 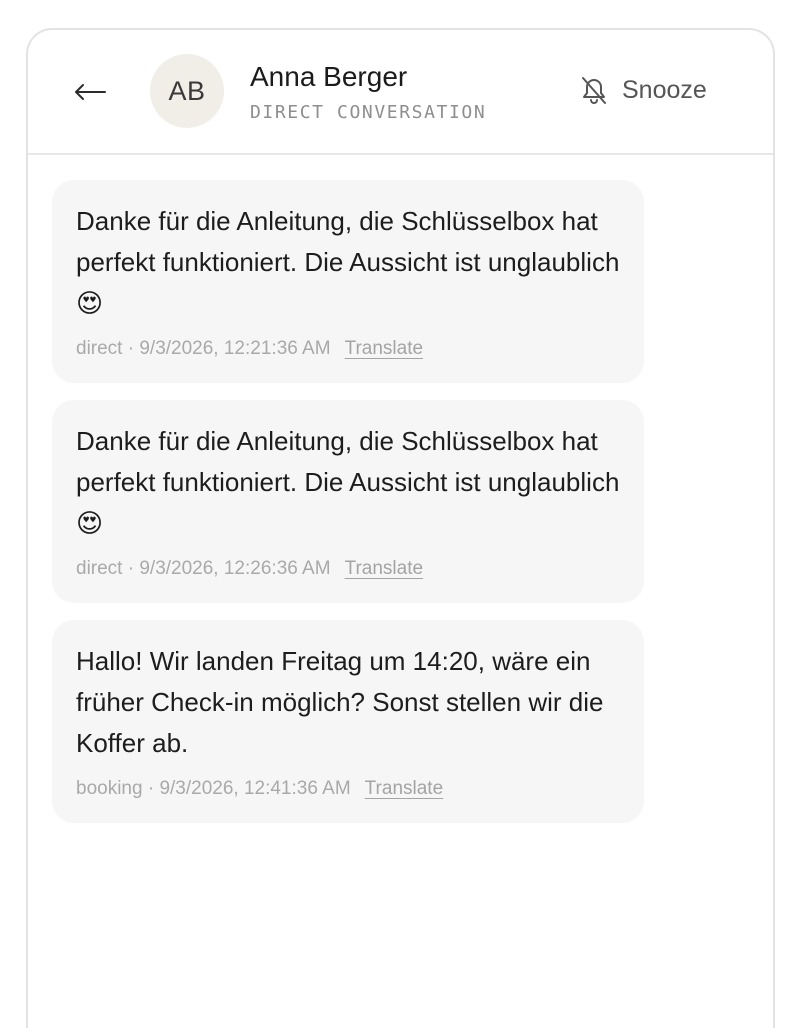 I want to click on message-meta: direct · 9/3/2026, 12:26:36 AM Translate, so click(x=348, y=569).